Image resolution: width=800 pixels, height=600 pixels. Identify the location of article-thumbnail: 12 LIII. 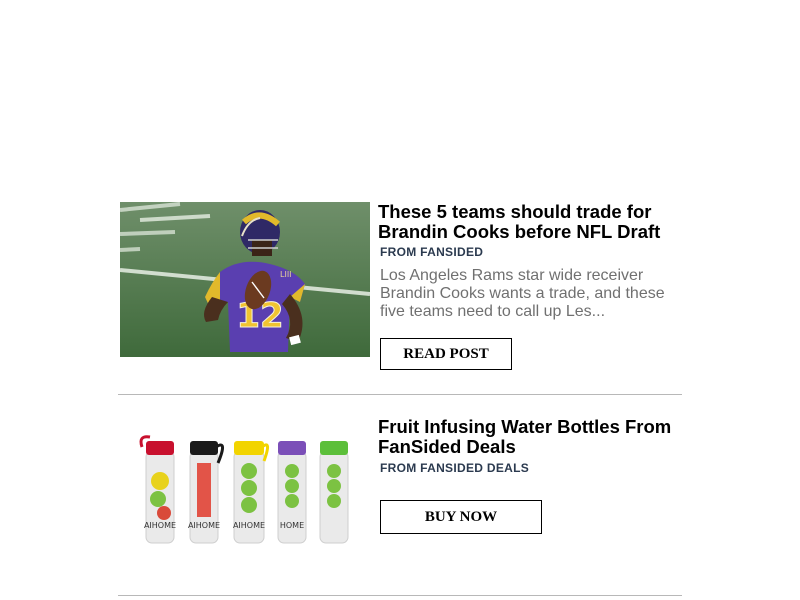
(245, 279).